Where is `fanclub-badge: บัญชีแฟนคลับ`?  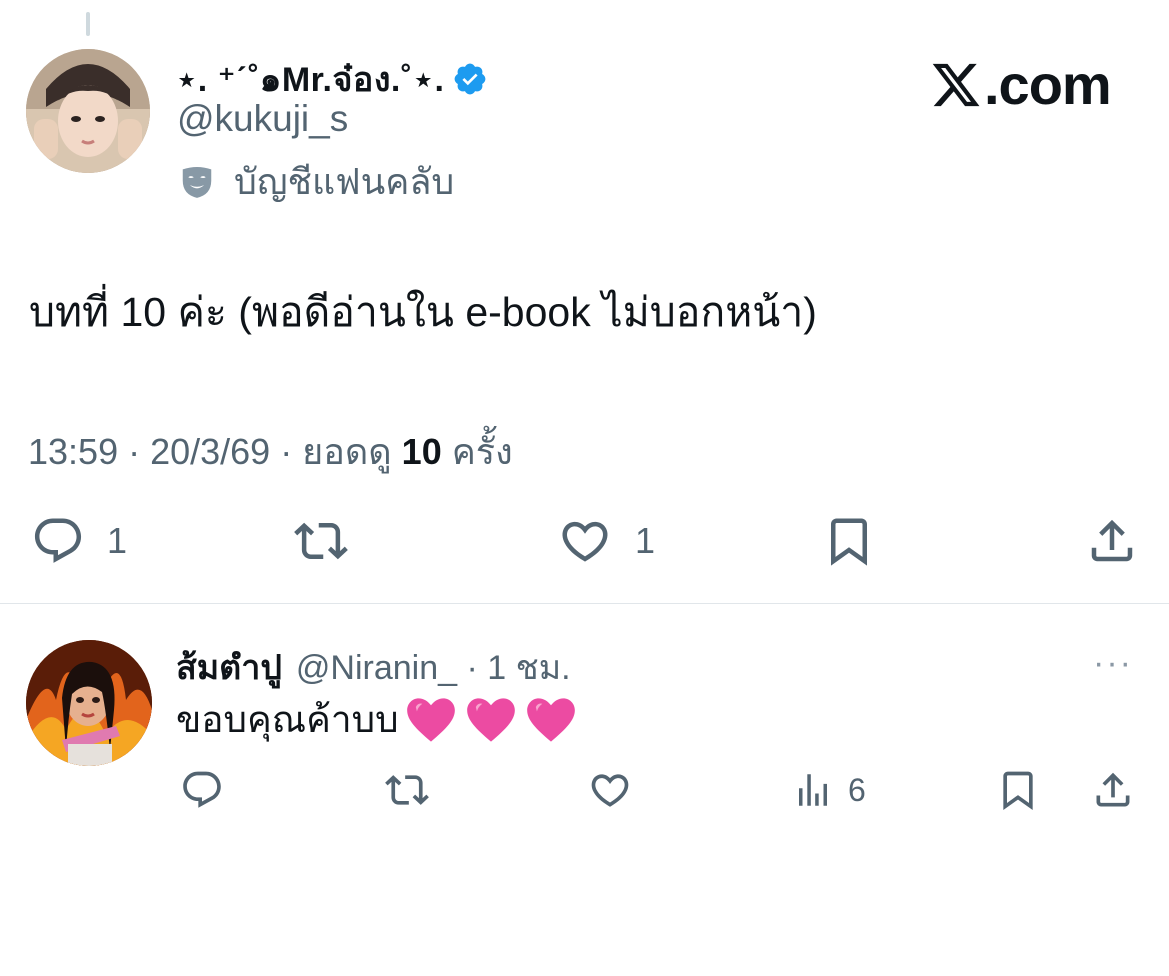 fanclub-badge: บัญชีแฟนคลับ is located at coordinates (316, 181).